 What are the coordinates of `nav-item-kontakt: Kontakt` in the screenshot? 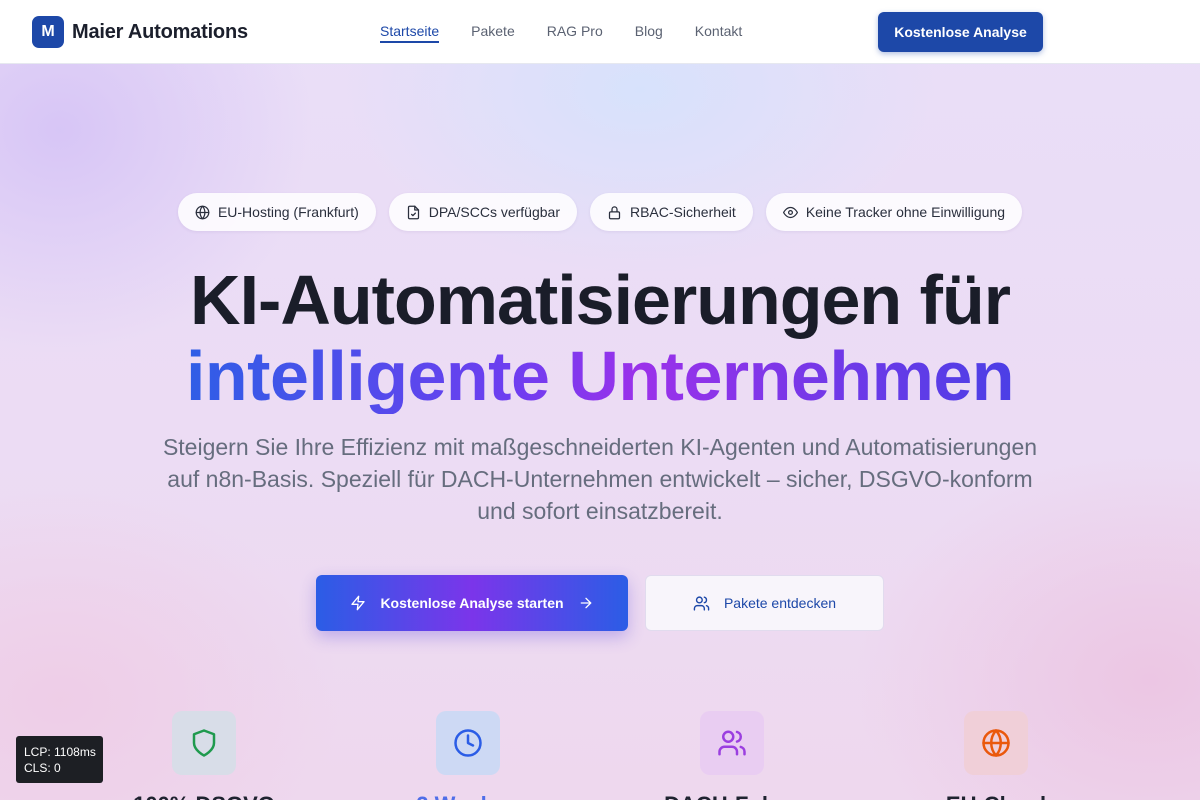 It's located at (718, 33).